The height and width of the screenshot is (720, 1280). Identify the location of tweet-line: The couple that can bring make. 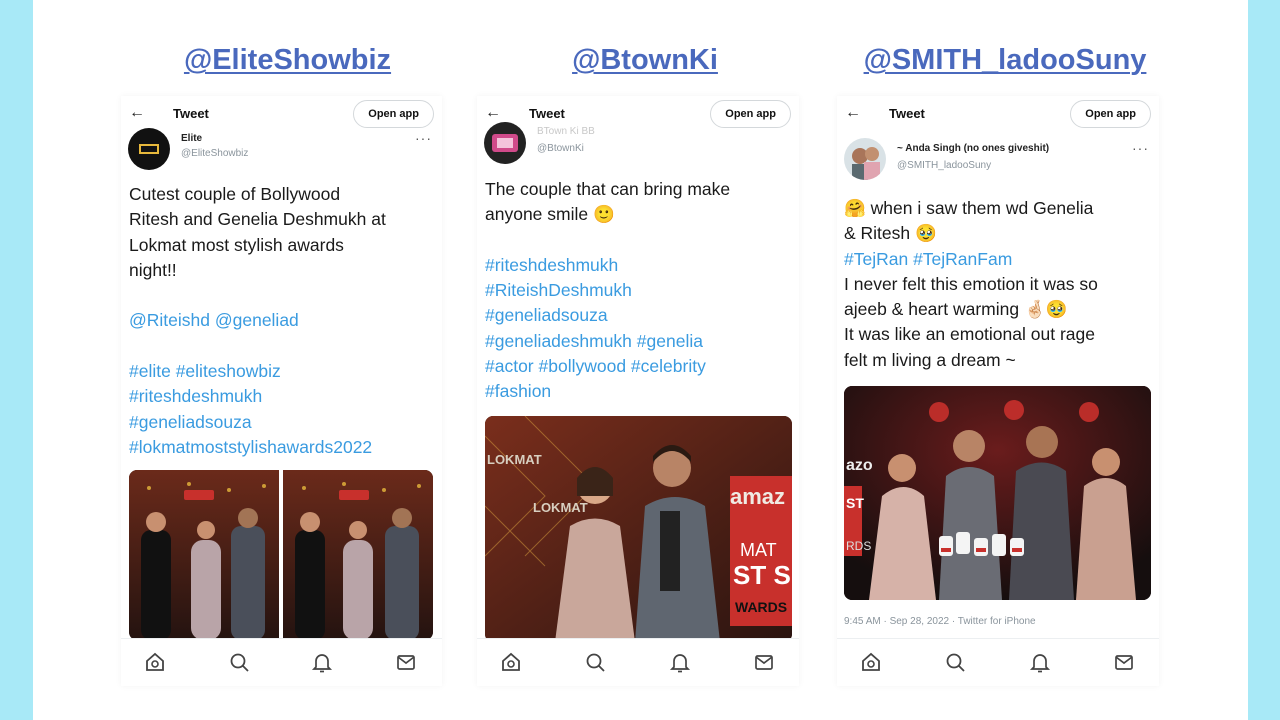
(608, 189).